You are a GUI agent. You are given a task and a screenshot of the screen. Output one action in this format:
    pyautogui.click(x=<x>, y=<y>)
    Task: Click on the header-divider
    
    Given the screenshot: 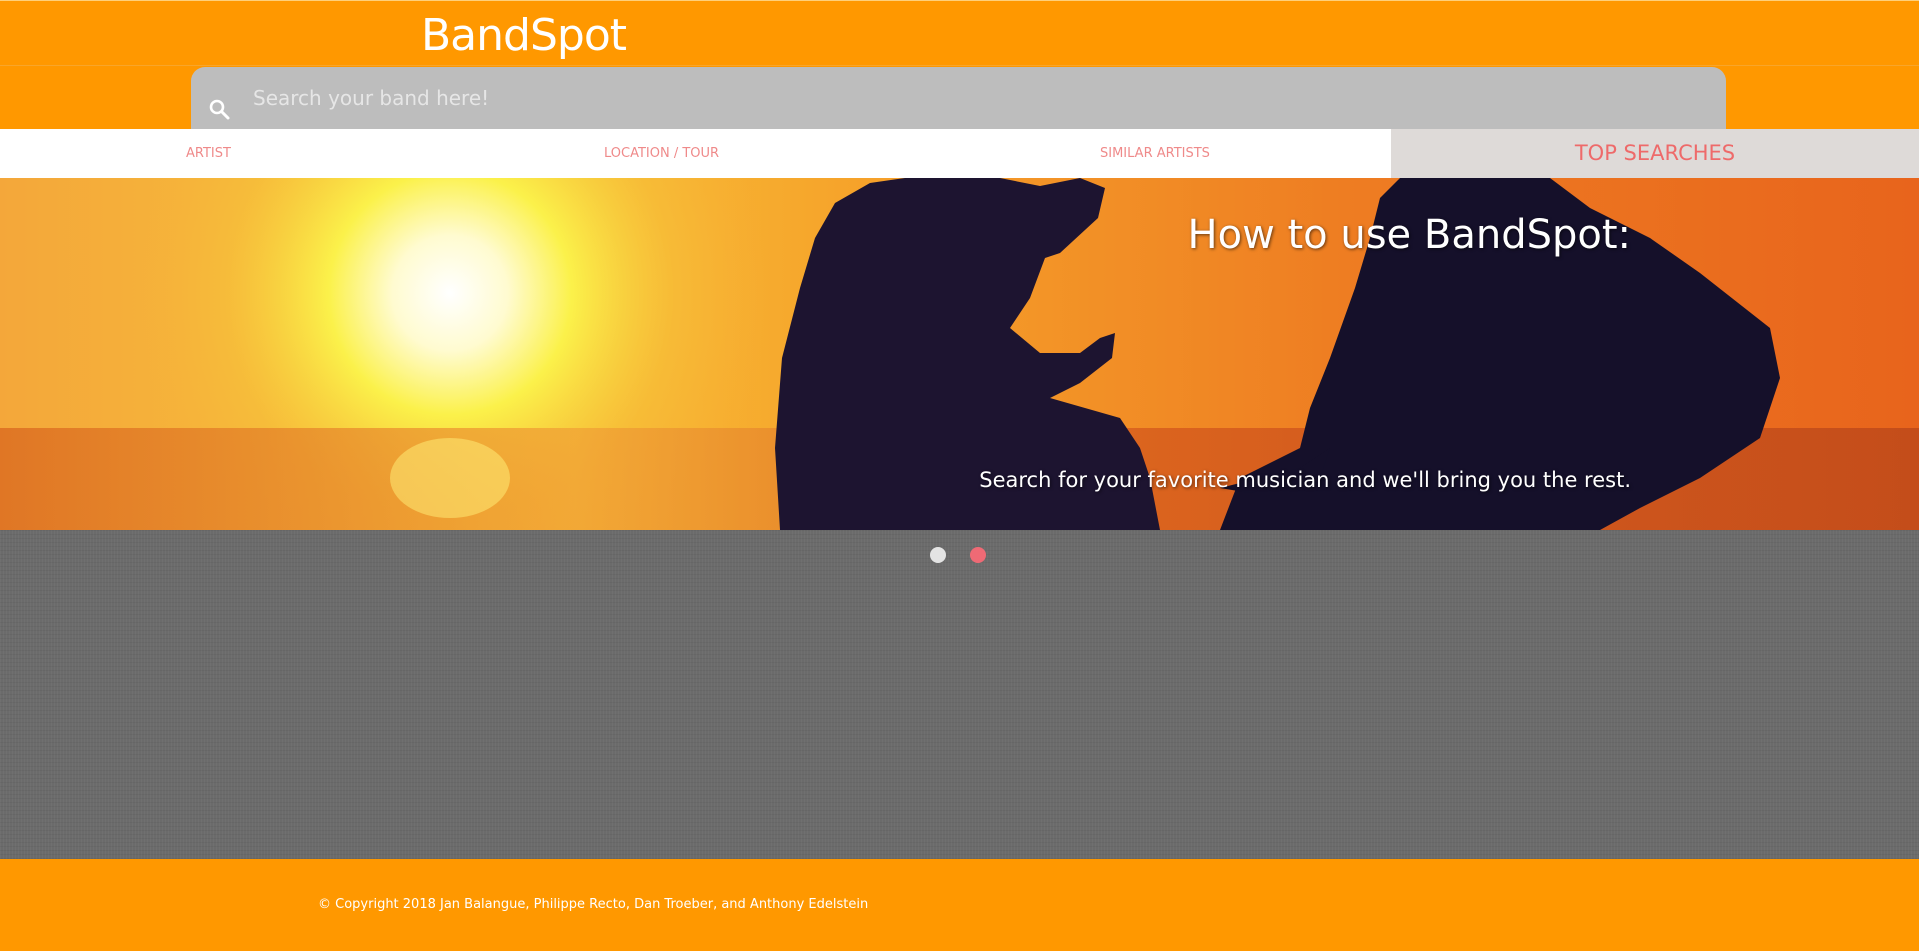 What is the action you would take?
    pyautogui.click(x=959, y=65)
    